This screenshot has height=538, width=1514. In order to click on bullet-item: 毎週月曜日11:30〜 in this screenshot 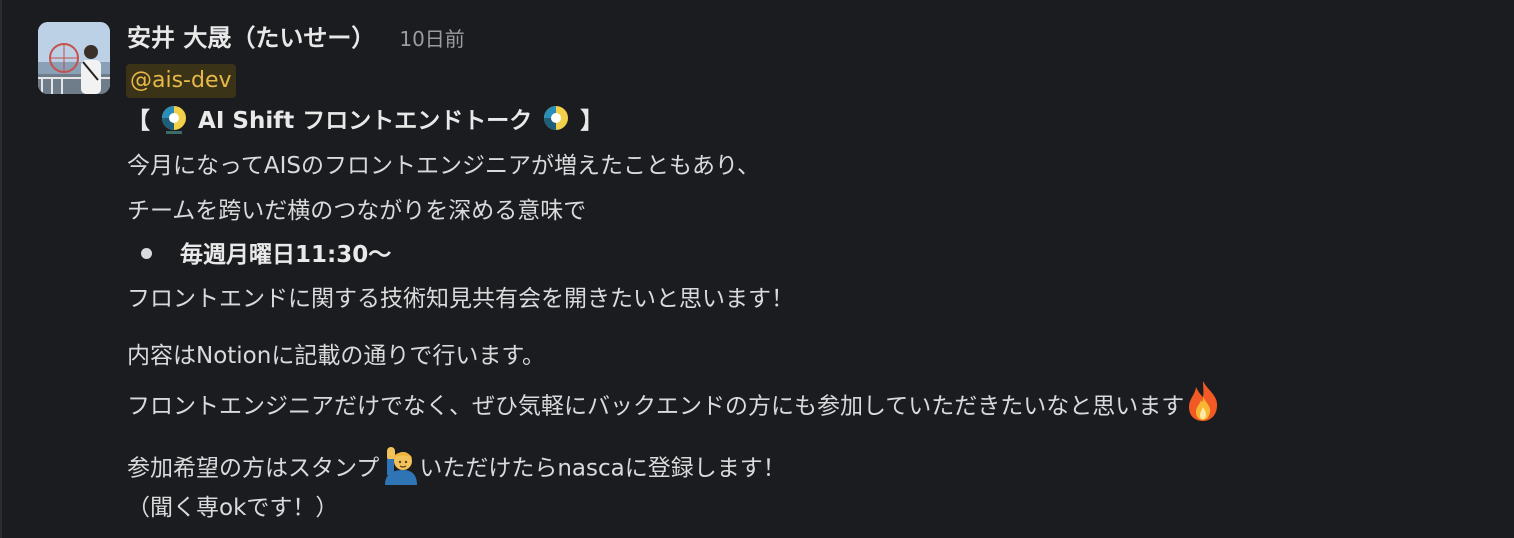, I will do `click(259, 255)`.